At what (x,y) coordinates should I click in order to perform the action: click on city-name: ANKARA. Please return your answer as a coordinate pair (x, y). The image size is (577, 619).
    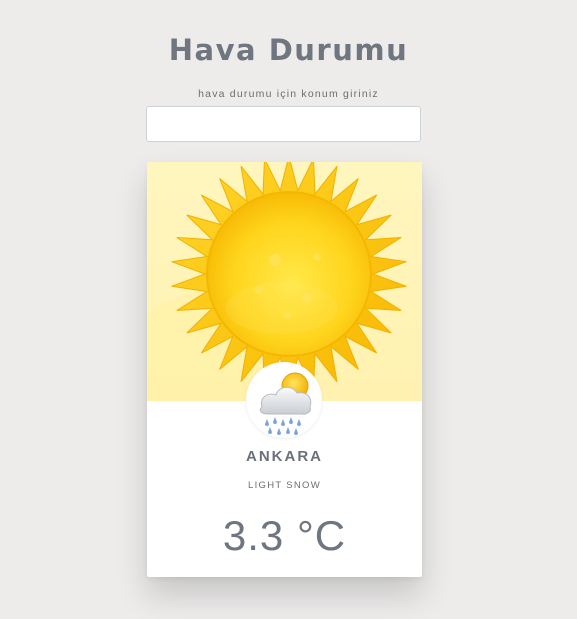
    Looking at the image, I should click on (284, 456).